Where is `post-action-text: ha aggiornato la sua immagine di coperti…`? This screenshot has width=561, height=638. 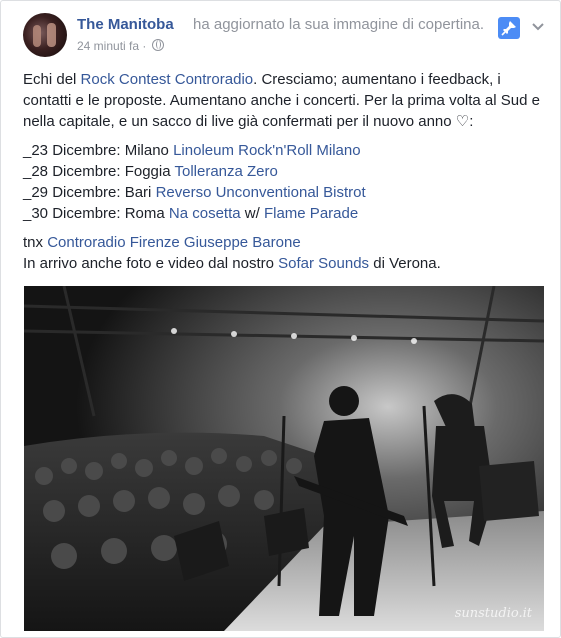 post-action-text: ha aggiornato la sua immagine di coperti… is located at coordinates (339, 24).